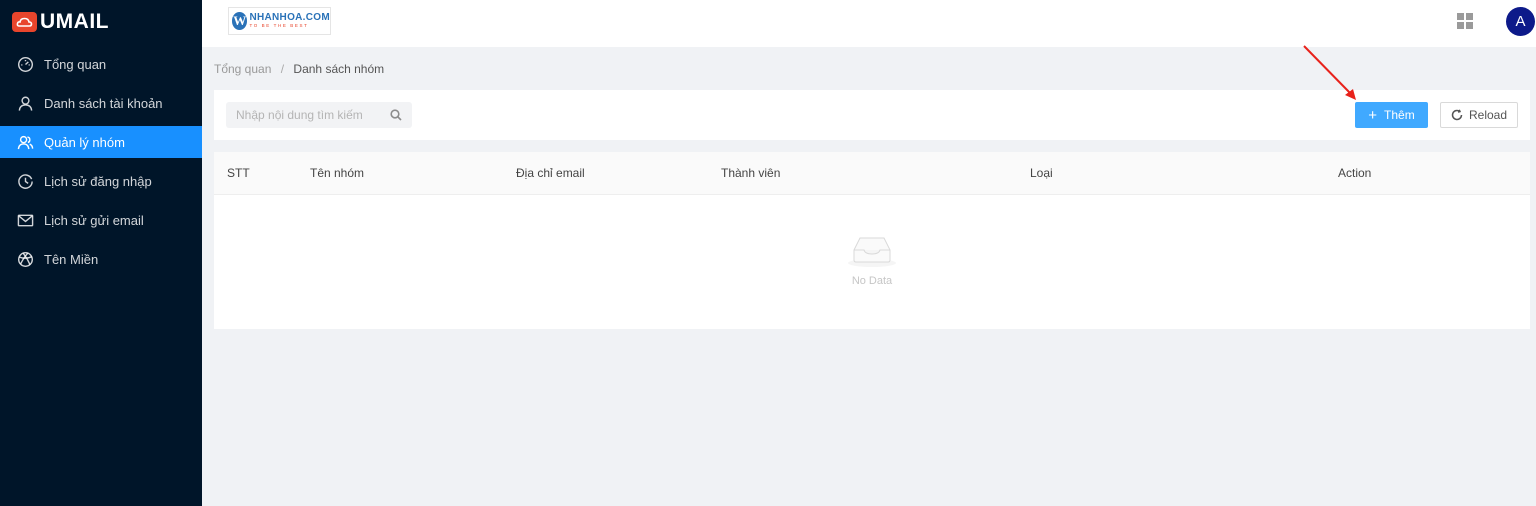  I want to click on partner-logo: W NHANHOA.COM TO BE THE BEST, so click(279, 21).